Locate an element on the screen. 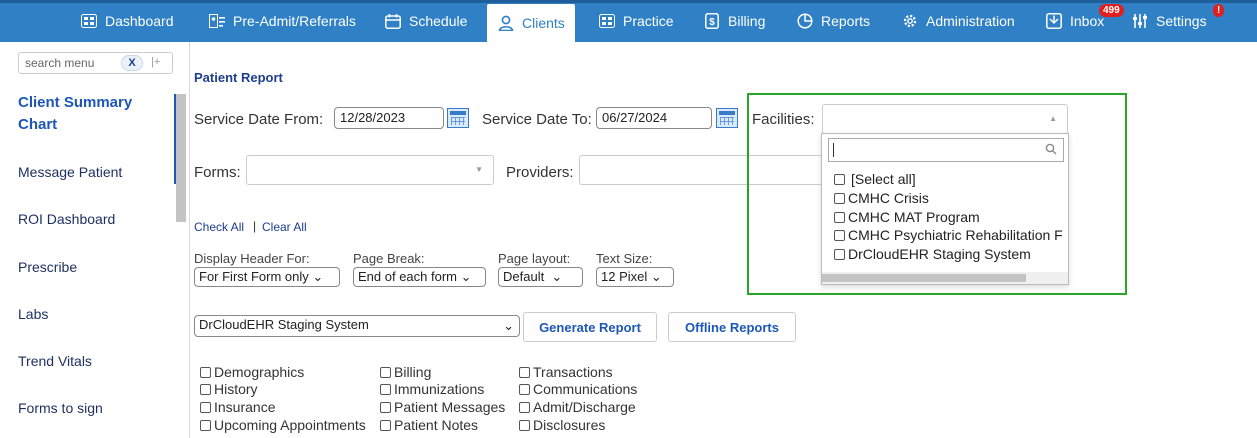 The image size is (1257, 438). section-checkbox-upcoming-appointments: Upcoming Appointments is located at coordinates (283, 425).